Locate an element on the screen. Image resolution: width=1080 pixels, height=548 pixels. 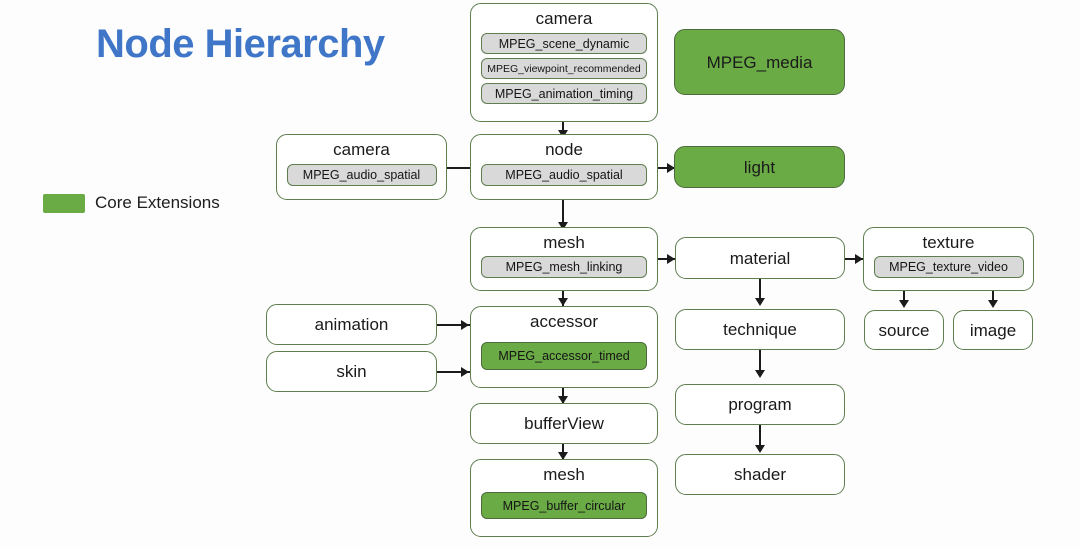
extension-chip: MPEG_buffer_circular is located at coordinates (564, 505).